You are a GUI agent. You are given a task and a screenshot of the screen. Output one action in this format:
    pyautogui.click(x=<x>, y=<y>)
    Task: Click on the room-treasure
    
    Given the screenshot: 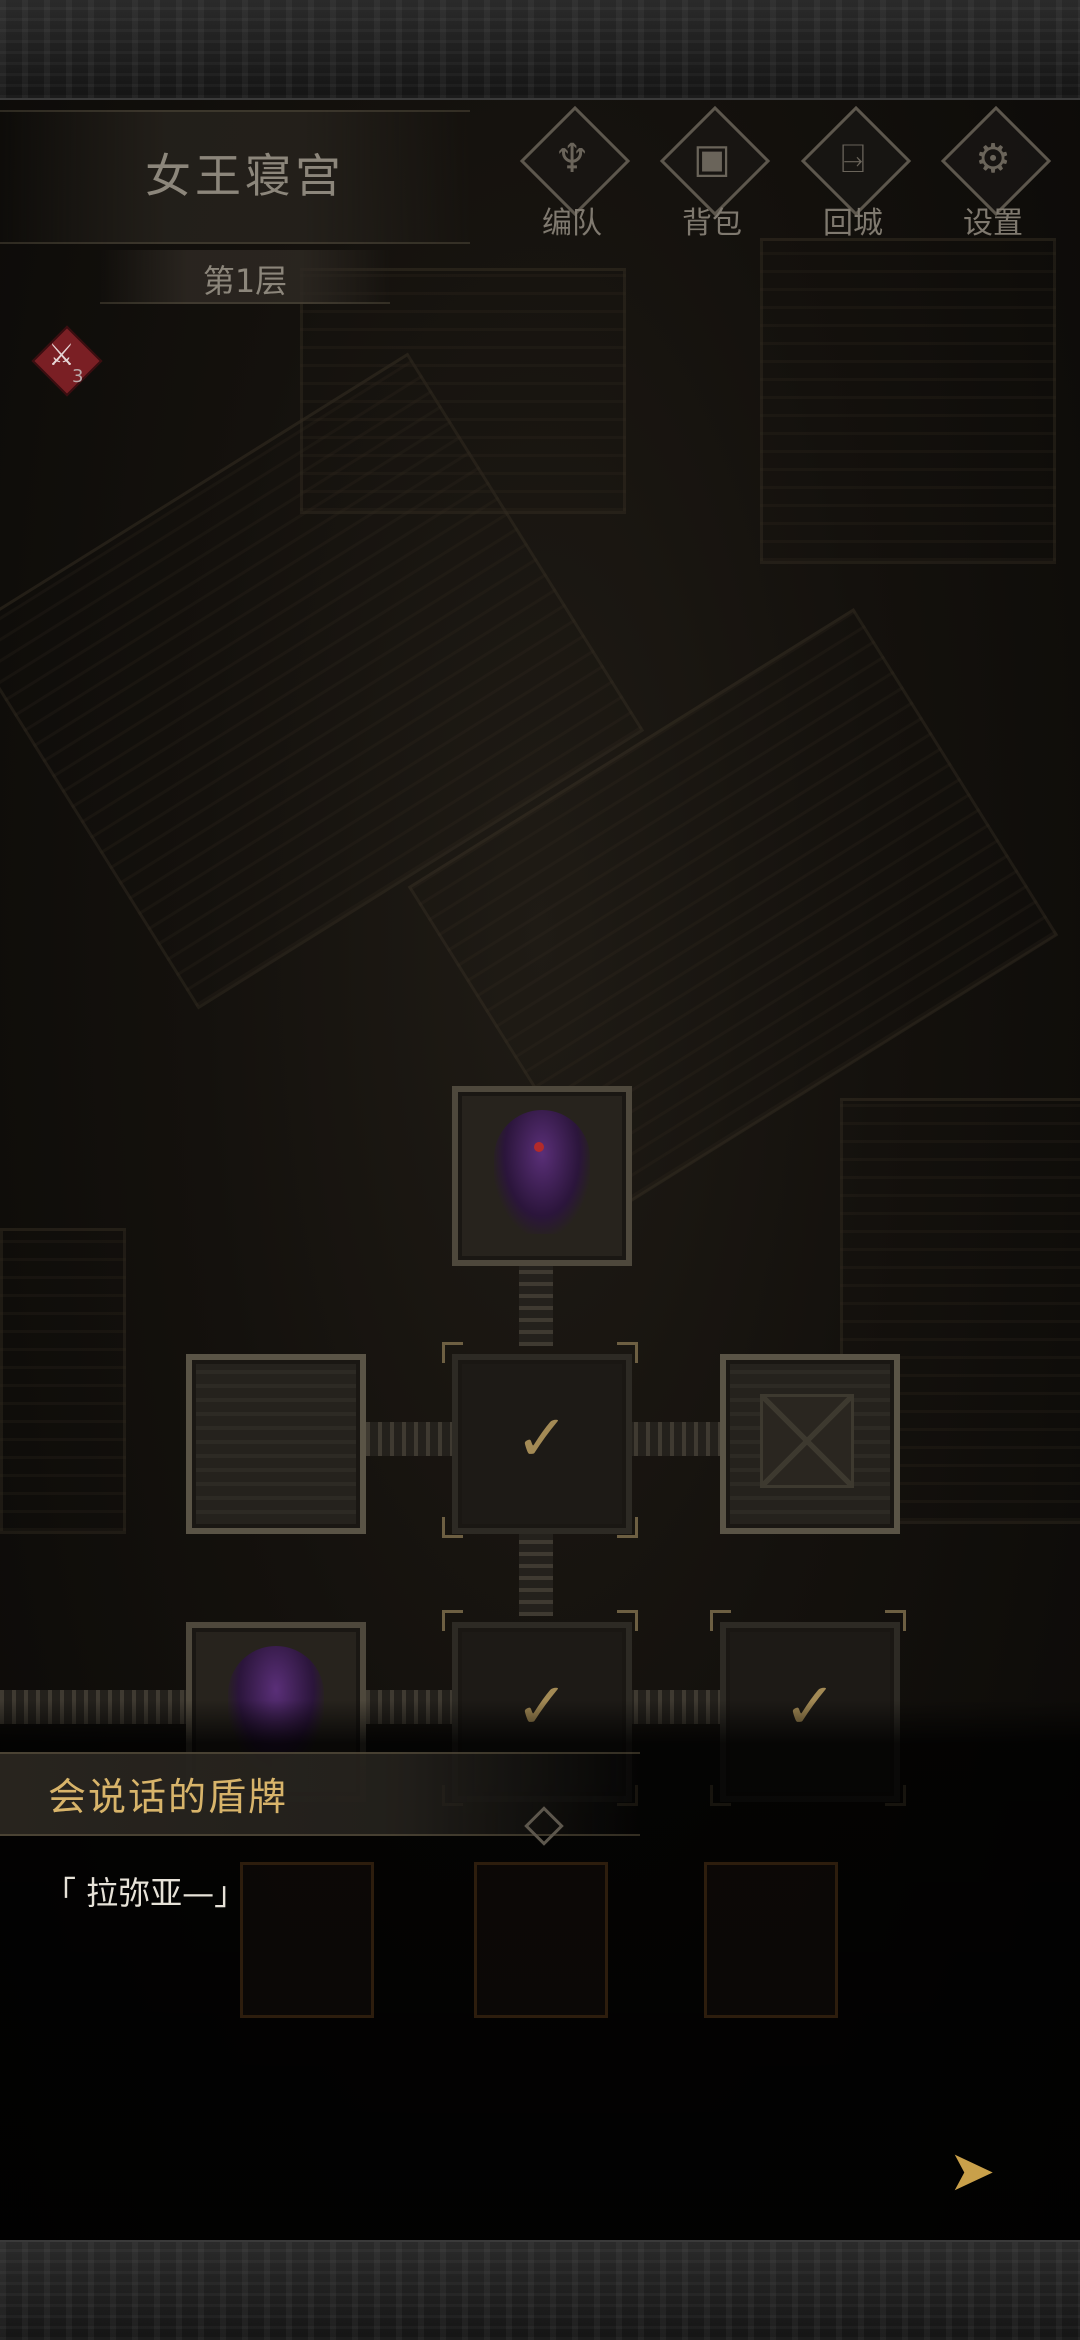 What is the action you would take?
    pyautogui.click(x=810, y=1444)
    